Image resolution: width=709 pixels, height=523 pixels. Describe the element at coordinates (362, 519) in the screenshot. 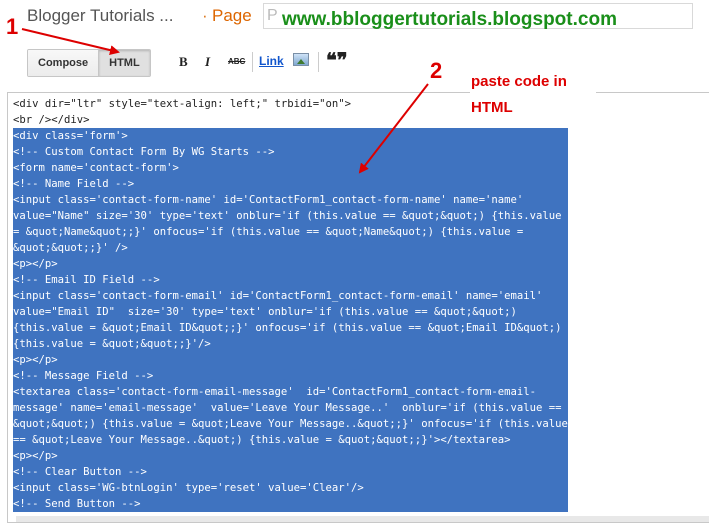

I see `horizontal-scrollbar` at that location.